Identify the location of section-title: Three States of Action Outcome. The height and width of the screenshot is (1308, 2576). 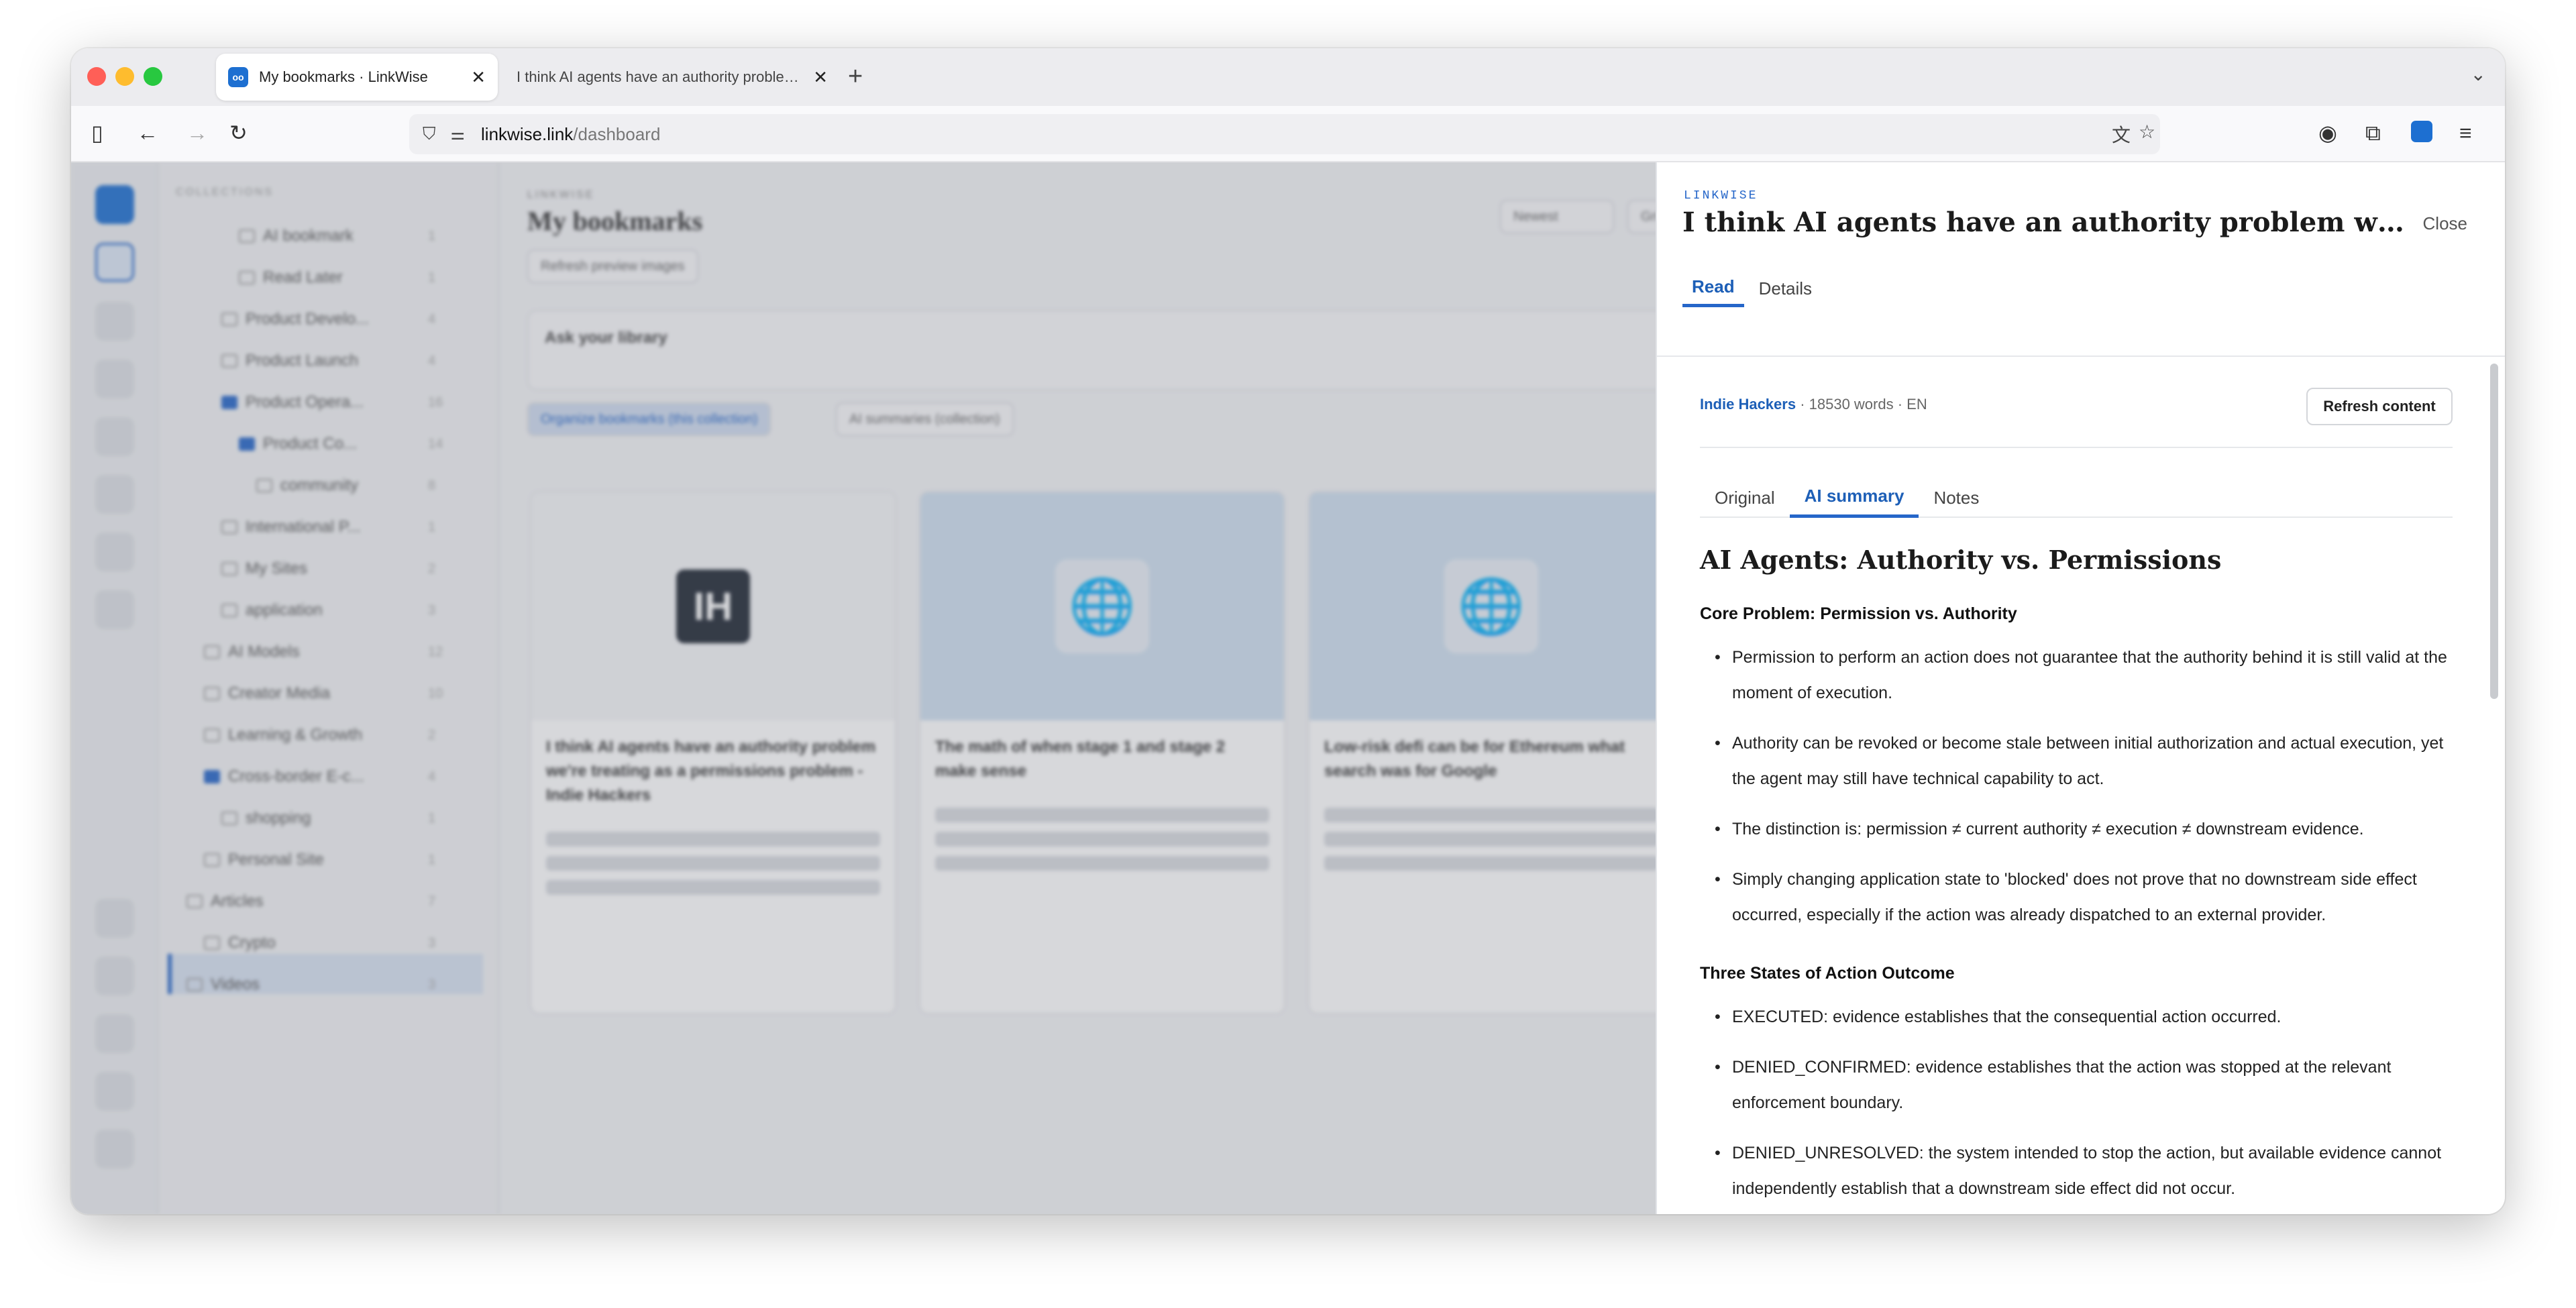
(1827, 974).